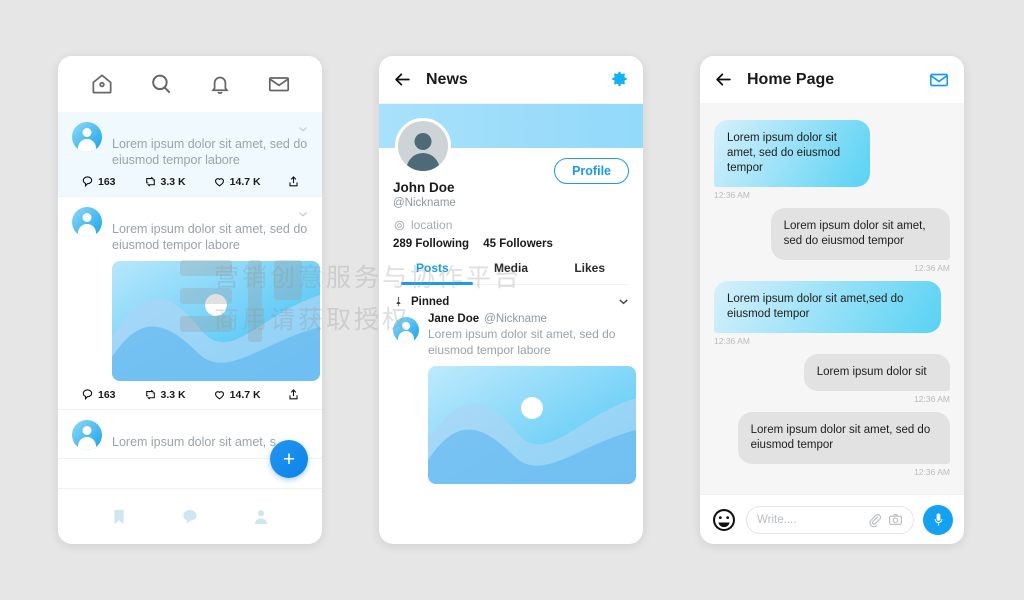 This screenshot has height=600, width=1024. Describe the element at coordinates (431, 244) in the screenshot. I see `following-count: 289 Following` at that location.